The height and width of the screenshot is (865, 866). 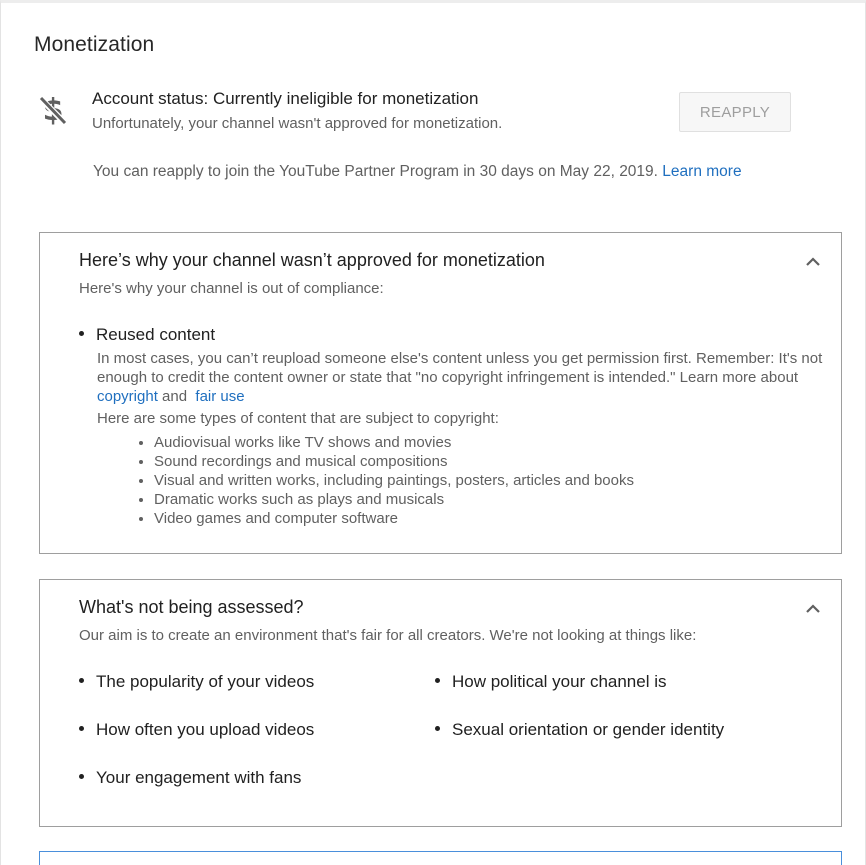 I want to click on item-label: How often you upload videos, so click(x=205, y=729).